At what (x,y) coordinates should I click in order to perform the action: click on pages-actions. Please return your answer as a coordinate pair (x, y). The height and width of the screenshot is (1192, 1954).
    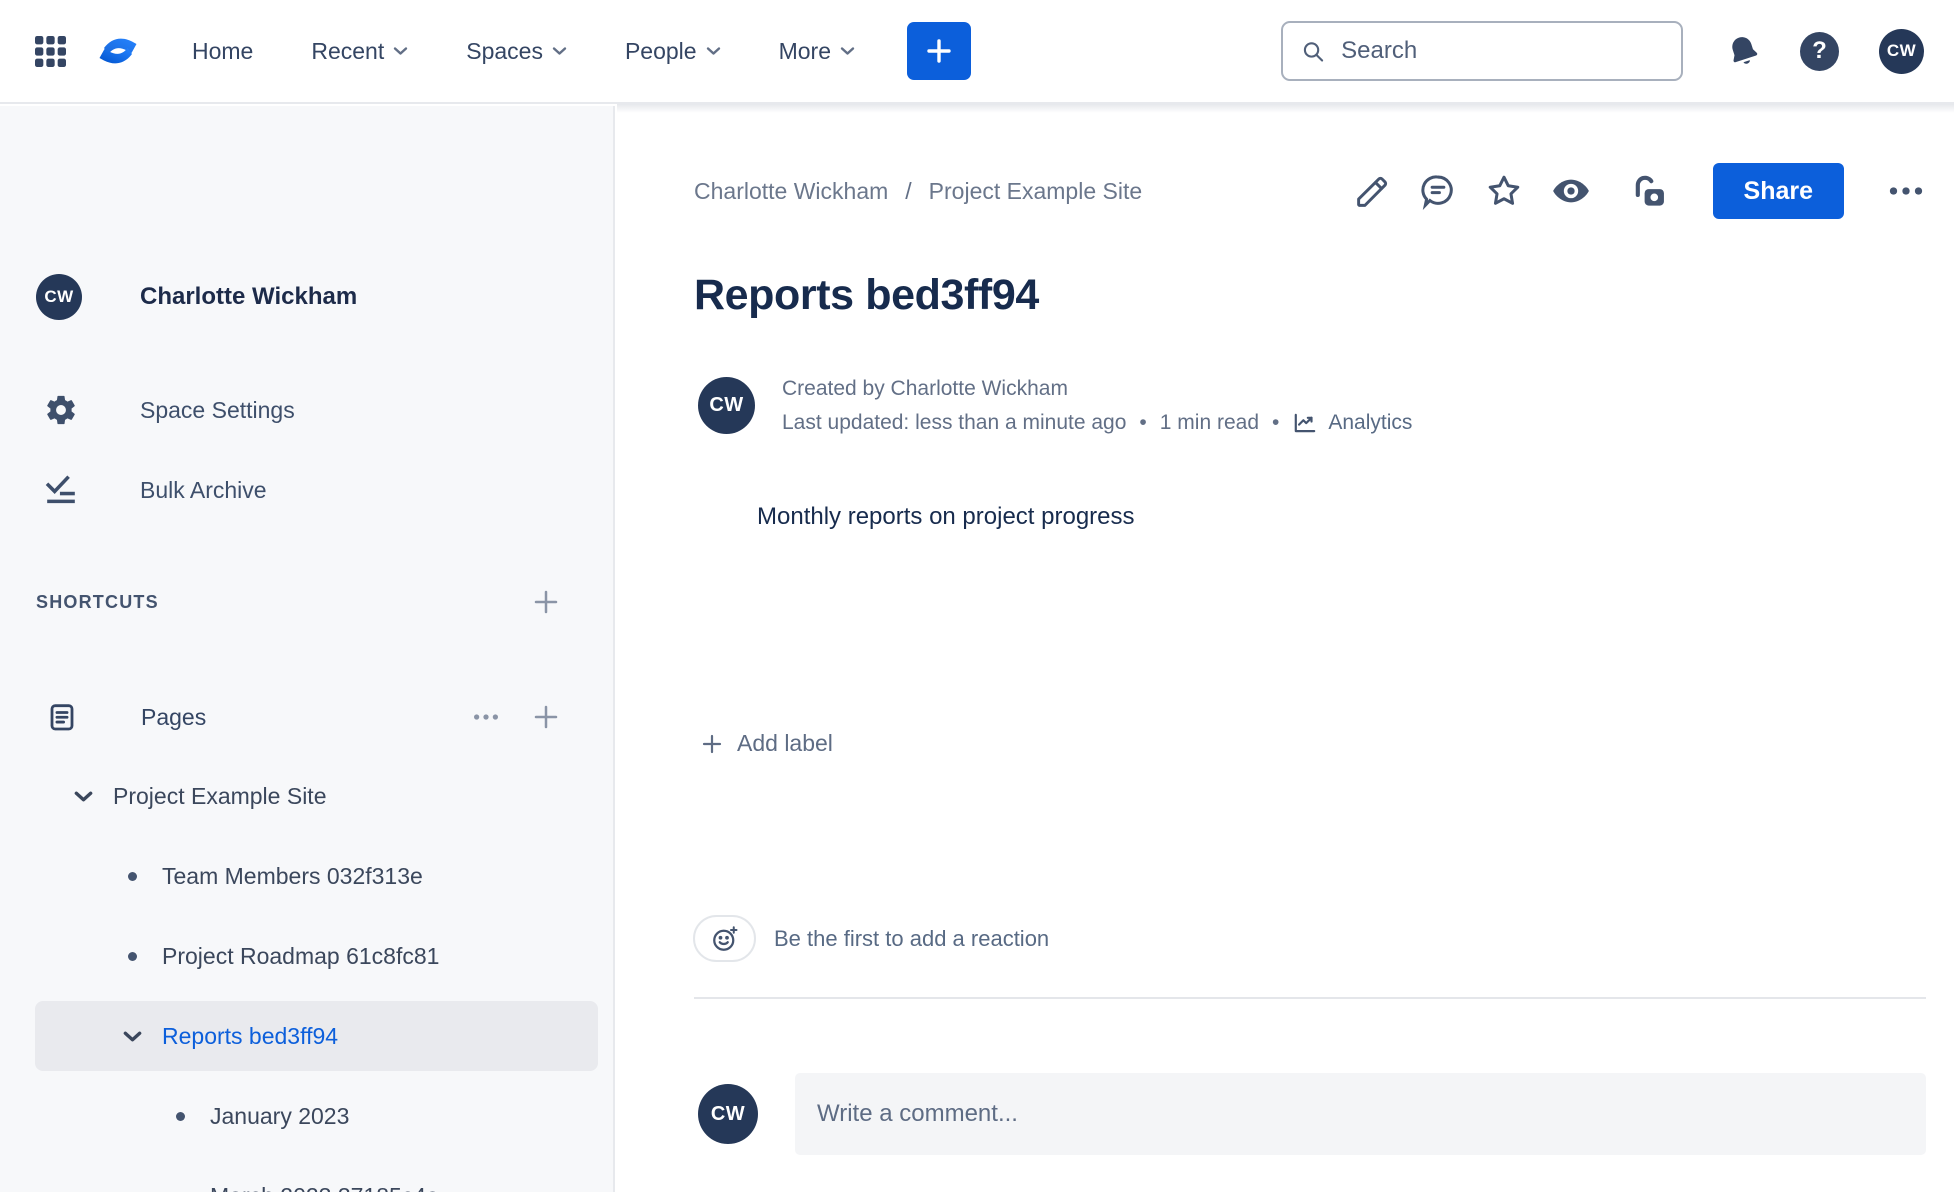
    Looking at the image, I should click on (516, 717).